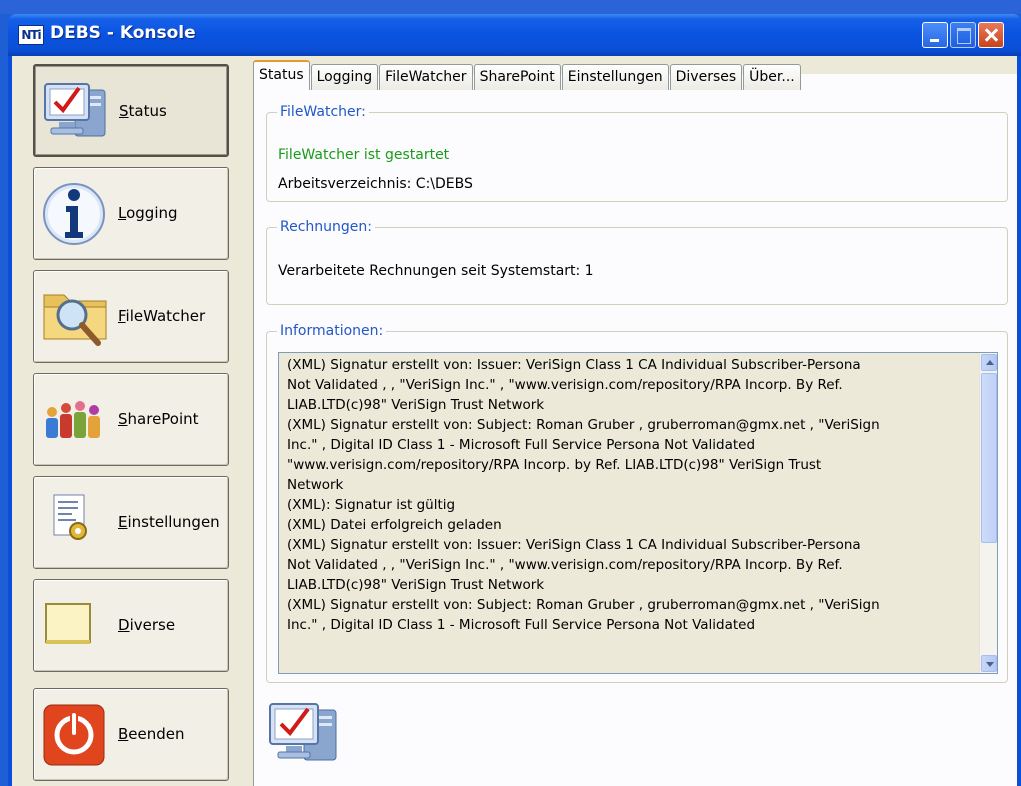  What do you see at coordinates (281, 75) in the screenshot?
I see `tab-status: Status` at bounding box center [281, 75].